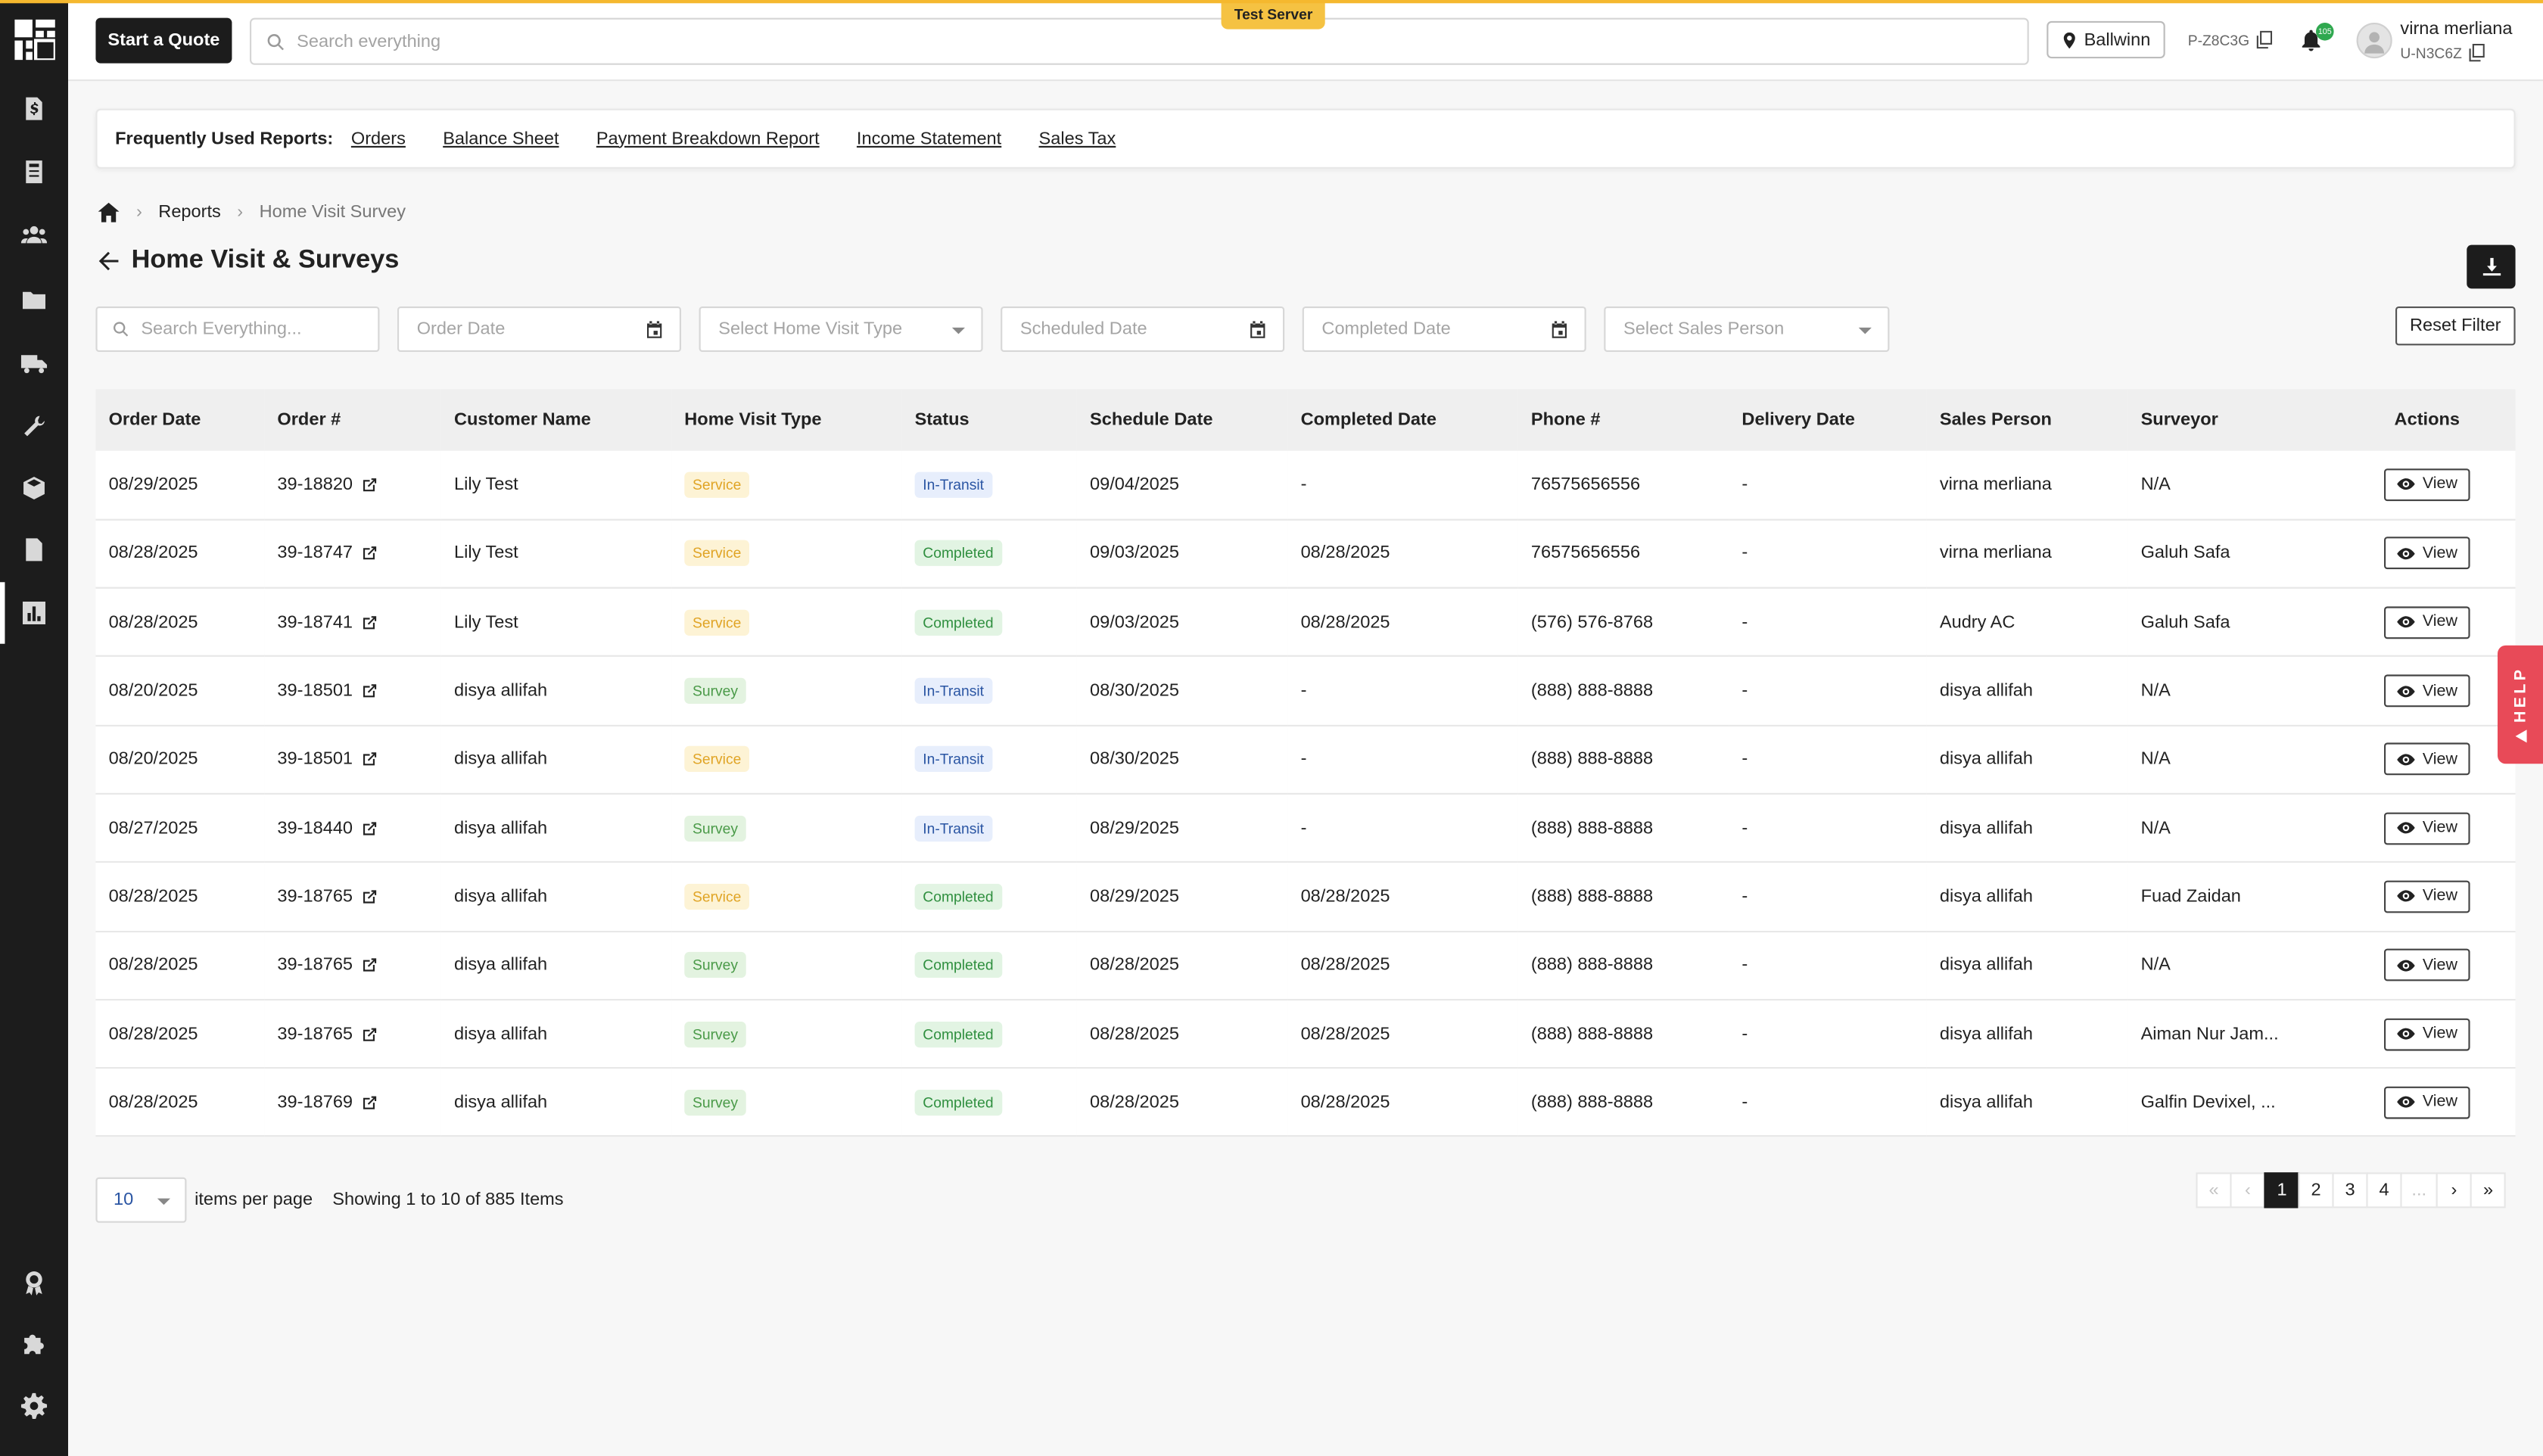 Image resolution: width=2543 pixels, height=1456 pixels. I want to click on badge-icon, so click(34, 1283).